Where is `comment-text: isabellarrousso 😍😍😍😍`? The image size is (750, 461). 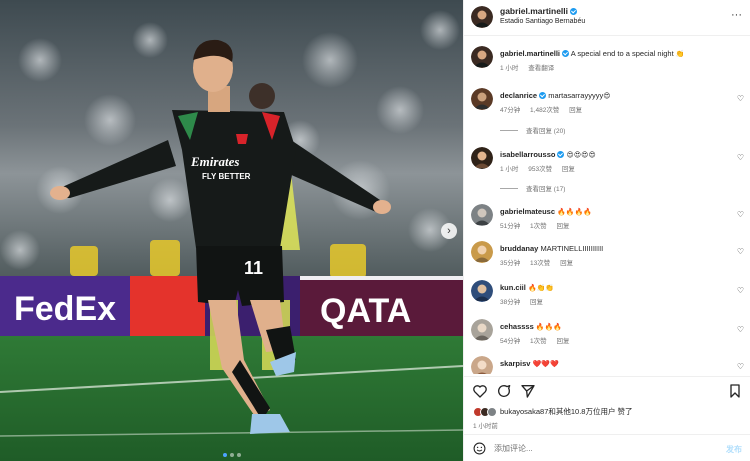 comment-text: isabellarrousso 😍😍😍😍 is located at coordinates (548, 154).